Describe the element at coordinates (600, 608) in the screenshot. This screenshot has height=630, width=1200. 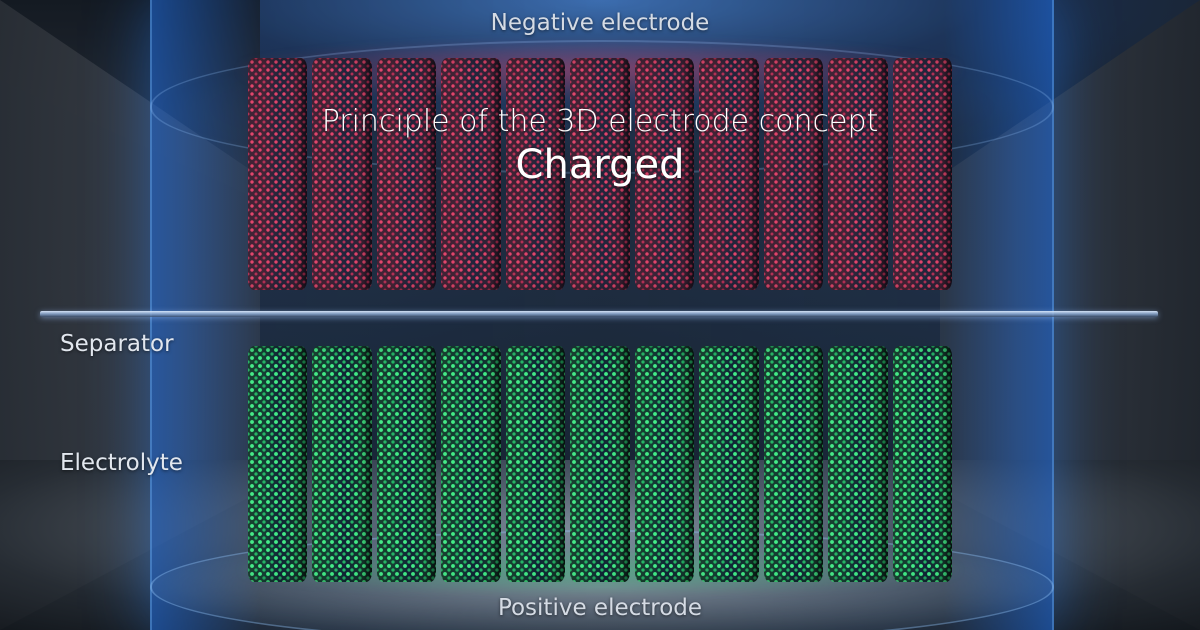
I see `positive-electrode-label: Positive electrode` at that location.